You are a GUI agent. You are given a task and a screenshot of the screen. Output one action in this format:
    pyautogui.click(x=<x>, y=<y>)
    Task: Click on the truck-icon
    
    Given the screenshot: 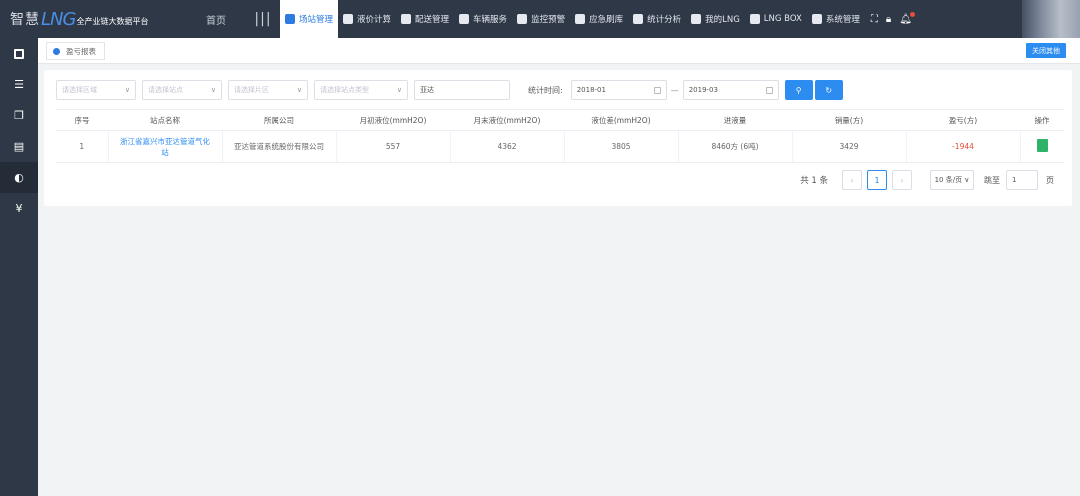 What is the action you would take?
    pyautogui.click(x=406, y=19)
    